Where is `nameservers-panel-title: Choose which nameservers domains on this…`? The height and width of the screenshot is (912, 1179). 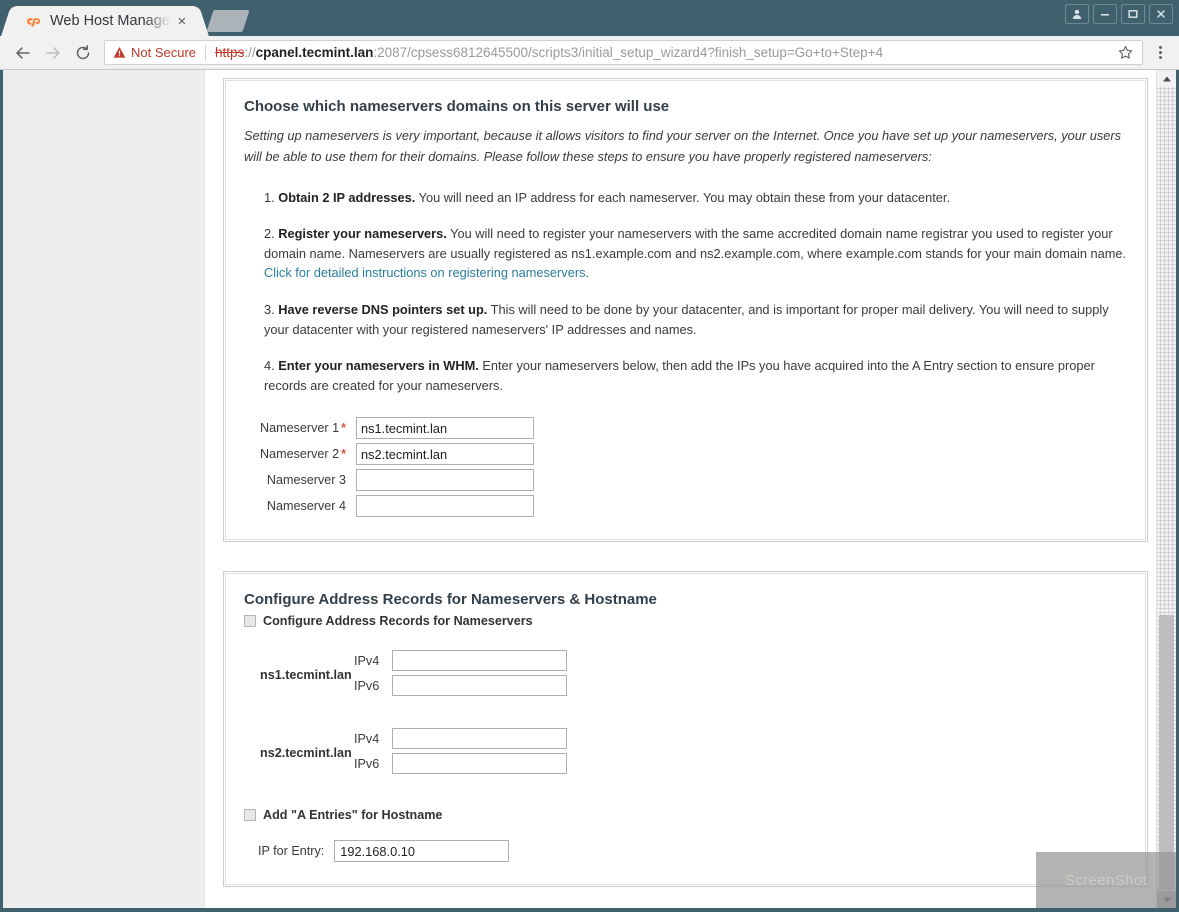
nameservers-panel-title: Choose which nameservers domains on this… is located at coordinates (457, 106).